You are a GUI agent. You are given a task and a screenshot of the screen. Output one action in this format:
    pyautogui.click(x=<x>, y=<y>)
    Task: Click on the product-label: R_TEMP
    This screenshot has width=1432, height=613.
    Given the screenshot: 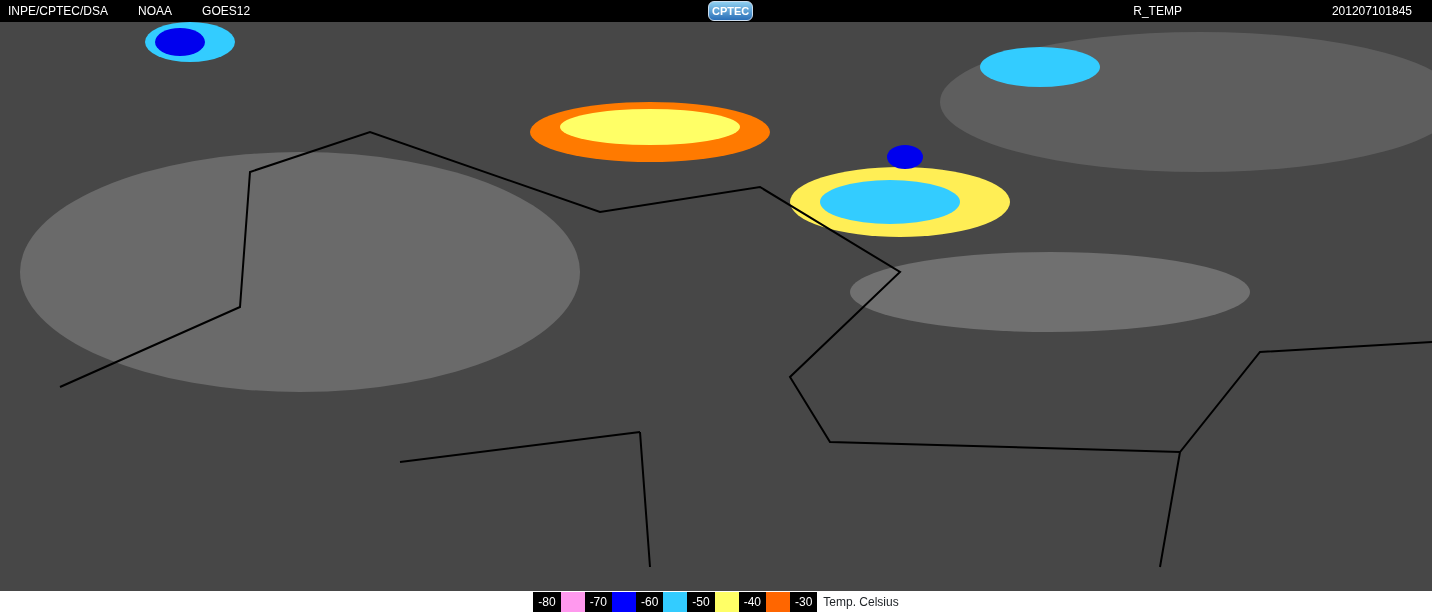 What is the action you would take?
    pyautogui.click(x=1157, y=11)
    